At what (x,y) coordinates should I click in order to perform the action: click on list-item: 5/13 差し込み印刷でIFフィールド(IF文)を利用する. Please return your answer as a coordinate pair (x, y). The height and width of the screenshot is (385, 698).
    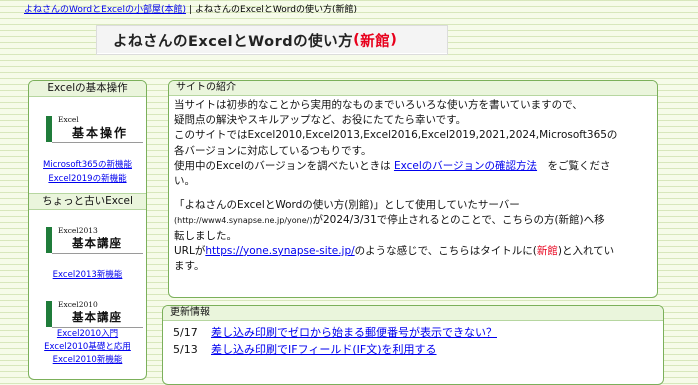
    Looking at the image, I should click on (413, 349).